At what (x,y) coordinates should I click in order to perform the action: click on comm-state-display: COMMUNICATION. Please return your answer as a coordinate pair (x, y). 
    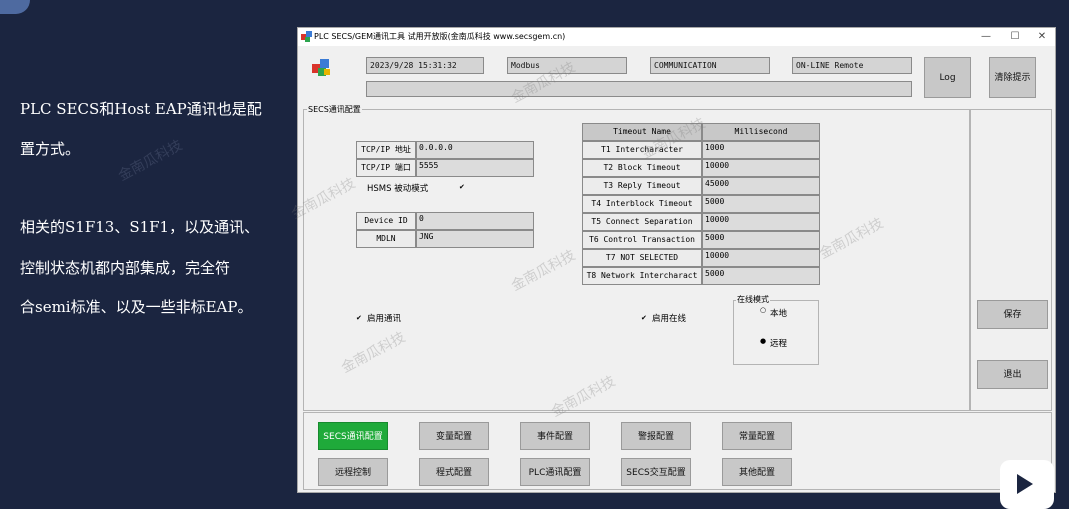
    Looking at the image, I should click on (710, 65).